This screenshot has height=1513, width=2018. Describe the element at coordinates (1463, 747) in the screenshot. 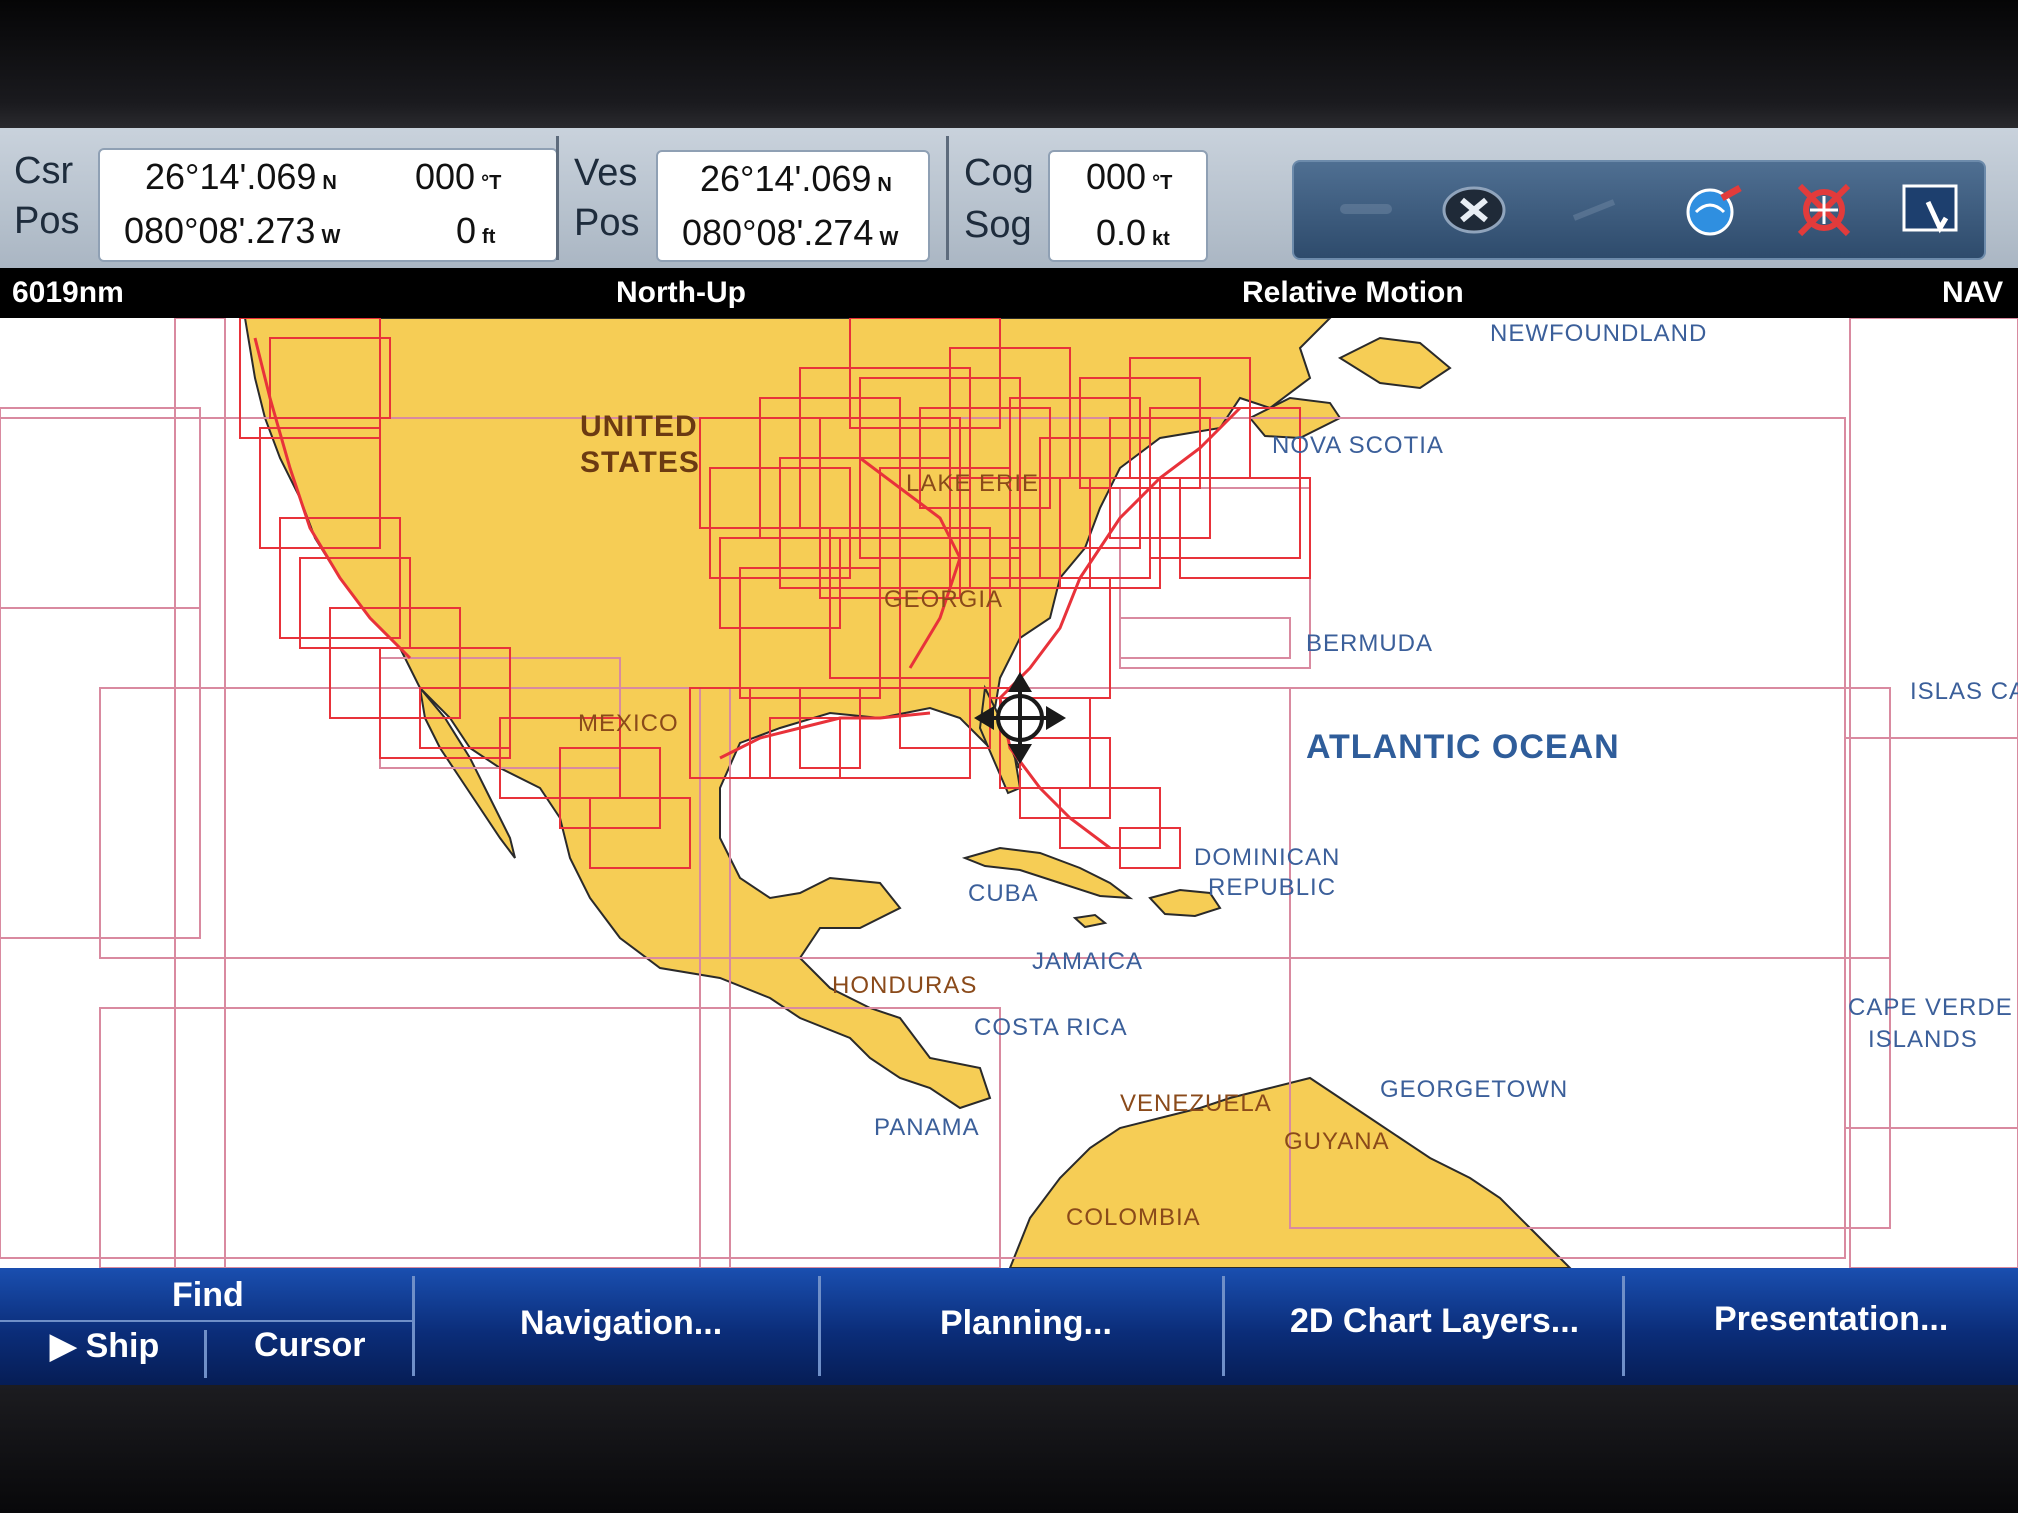

I see `label-atlantic-ocean: ATLANTIC OCEAN` at that location.